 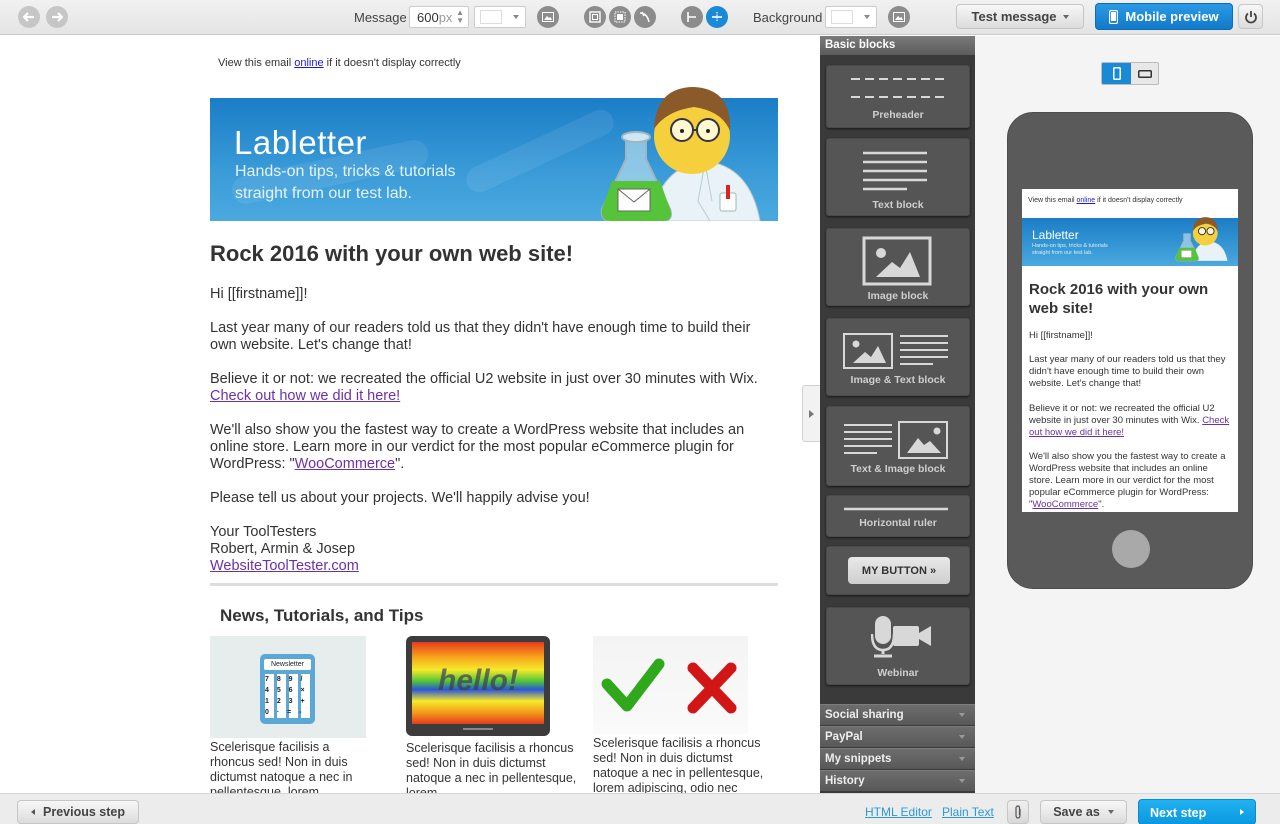 What do you see at coordinates (345, 171) in the screenshot?
I see `banner-subtitle-line: Hands-on tips, tricks & tutorials` at bounding box center [345, 171].